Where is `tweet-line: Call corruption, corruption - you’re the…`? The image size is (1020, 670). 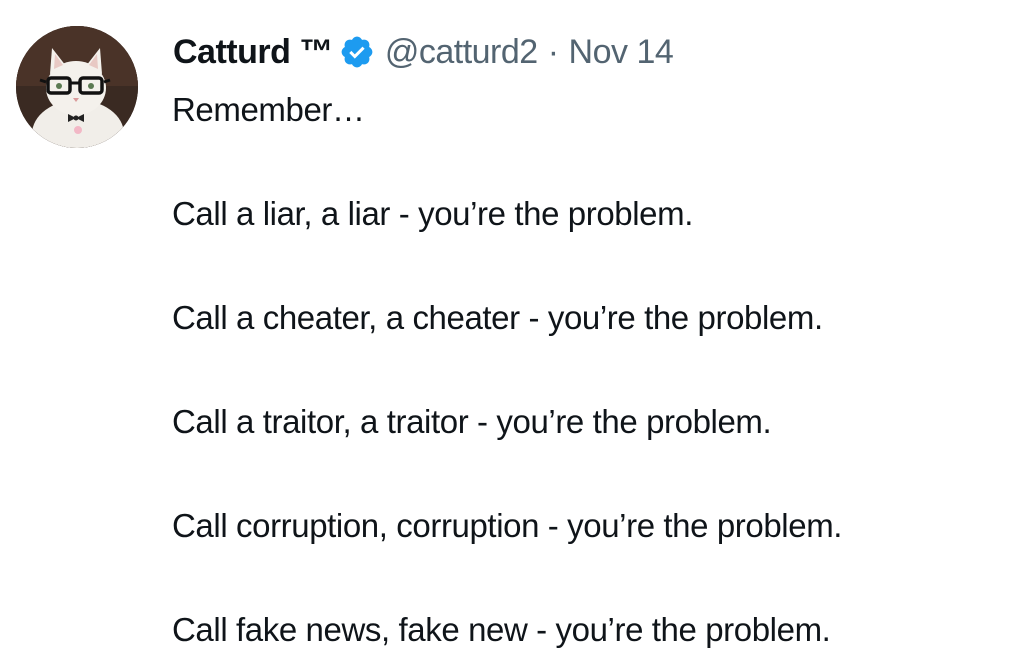
tweet-line: Call corruption, corruption - you’re the… is located at coordinates (507, 525).